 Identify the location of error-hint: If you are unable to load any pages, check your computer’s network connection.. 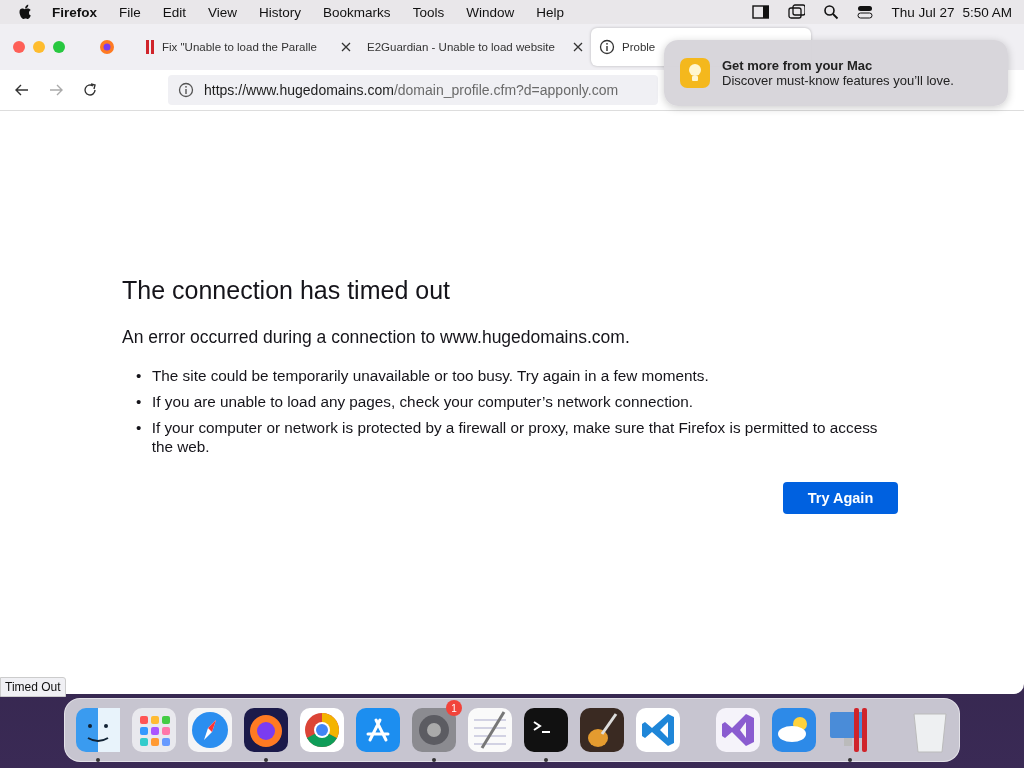
(423, 401).